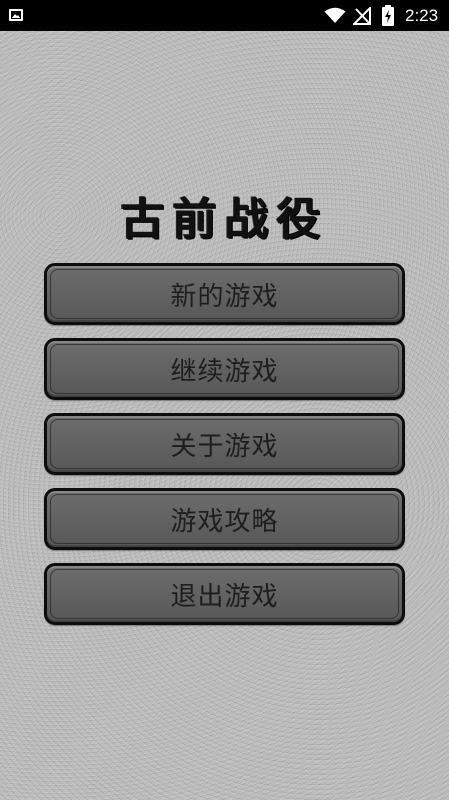  I want to click on menu-button-label: 继续游戏, so click(224, 371).